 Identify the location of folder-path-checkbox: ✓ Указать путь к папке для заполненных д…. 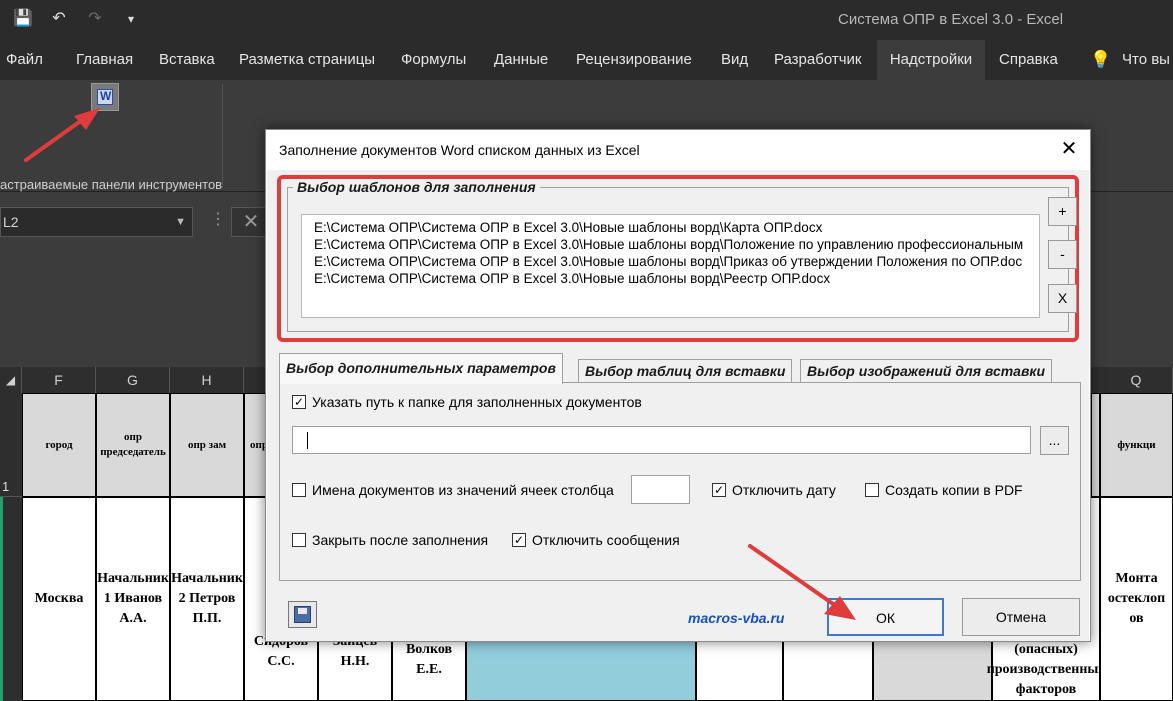
(467, 402).